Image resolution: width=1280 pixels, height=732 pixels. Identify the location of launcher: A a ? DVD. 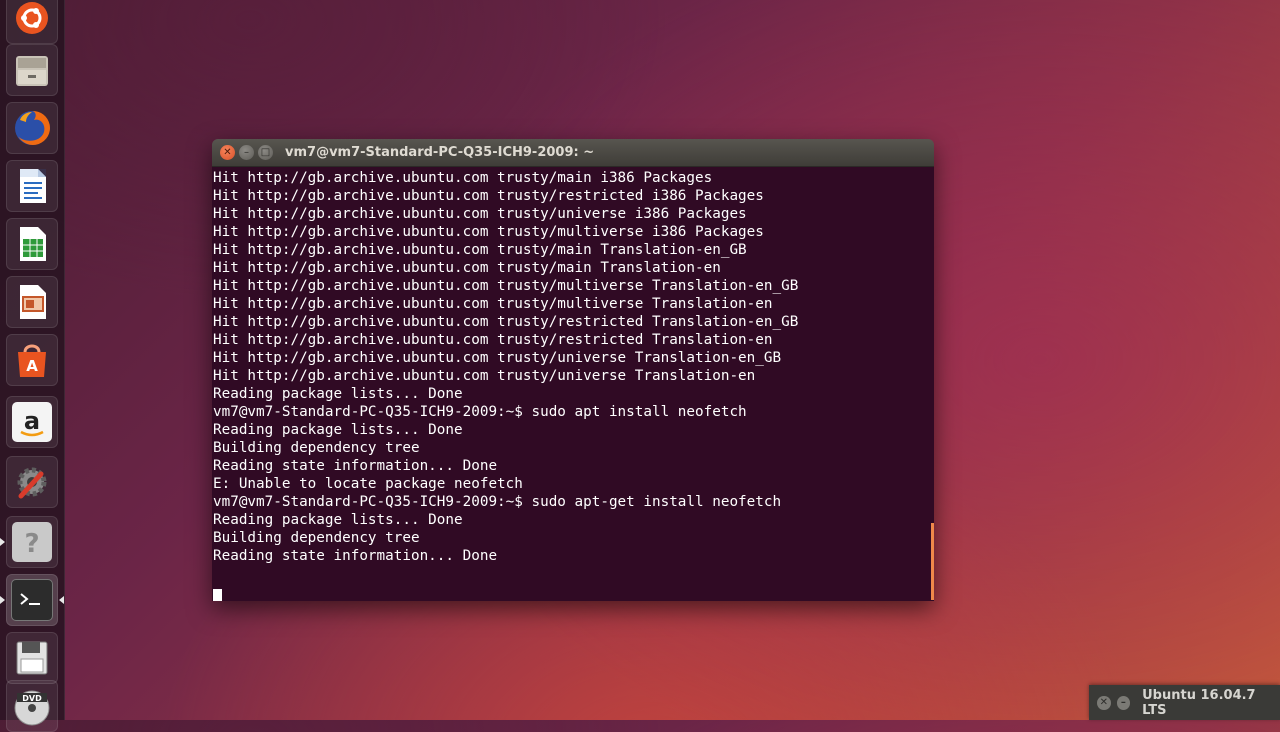
(32, 366).